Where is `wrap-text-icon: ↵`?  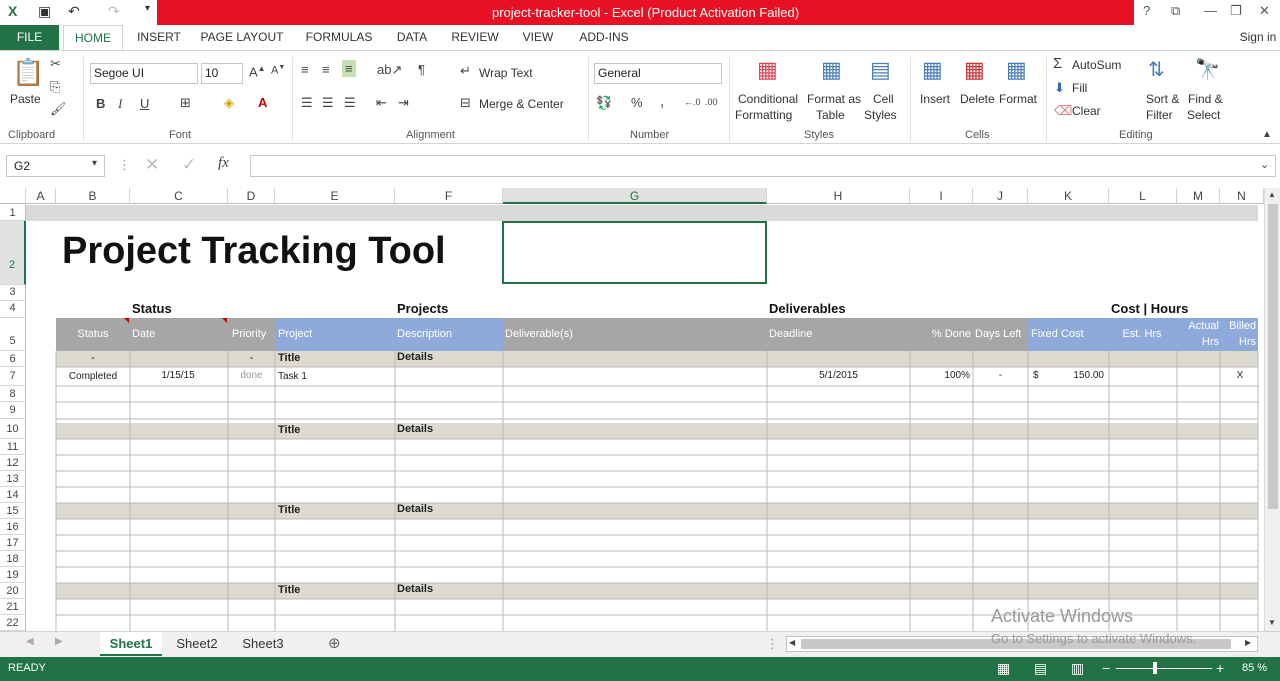
wrap-text-icon: ↵ is located at coordinates (465, 71).